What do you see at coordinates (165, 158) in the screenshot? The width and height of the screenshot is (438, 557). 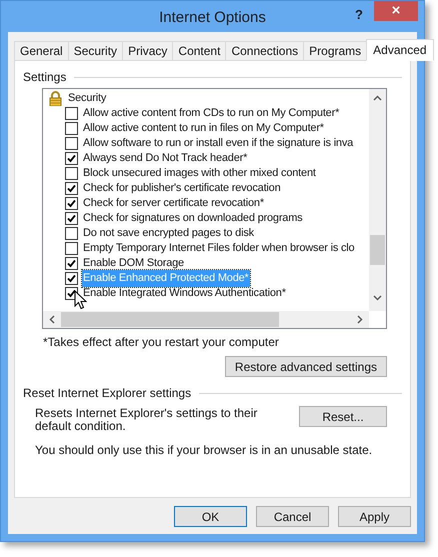 I see `option-label: Always send Do Not Track header*` at bounding box center [165, 158].